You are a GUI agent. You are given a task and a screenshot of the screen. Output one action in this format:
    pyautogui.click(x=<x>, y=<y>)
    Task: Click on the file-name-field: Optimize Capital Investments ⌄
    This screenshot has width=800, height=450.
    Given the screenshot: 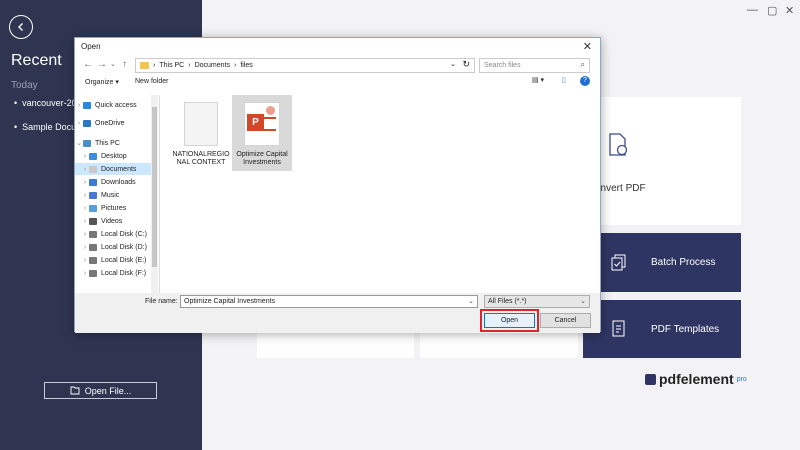 What is the action you would take?
    pyautogui.click(x=329, y=301)
    